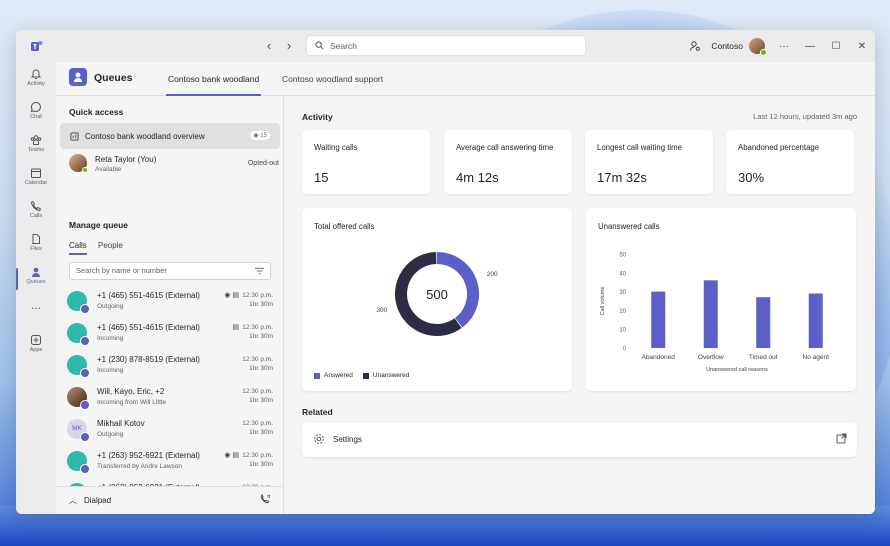  Describe the element at coordinates (148, 327) in the screenshot. I see `caller-name: +1 (465) 551-4615 (External)` at that location.